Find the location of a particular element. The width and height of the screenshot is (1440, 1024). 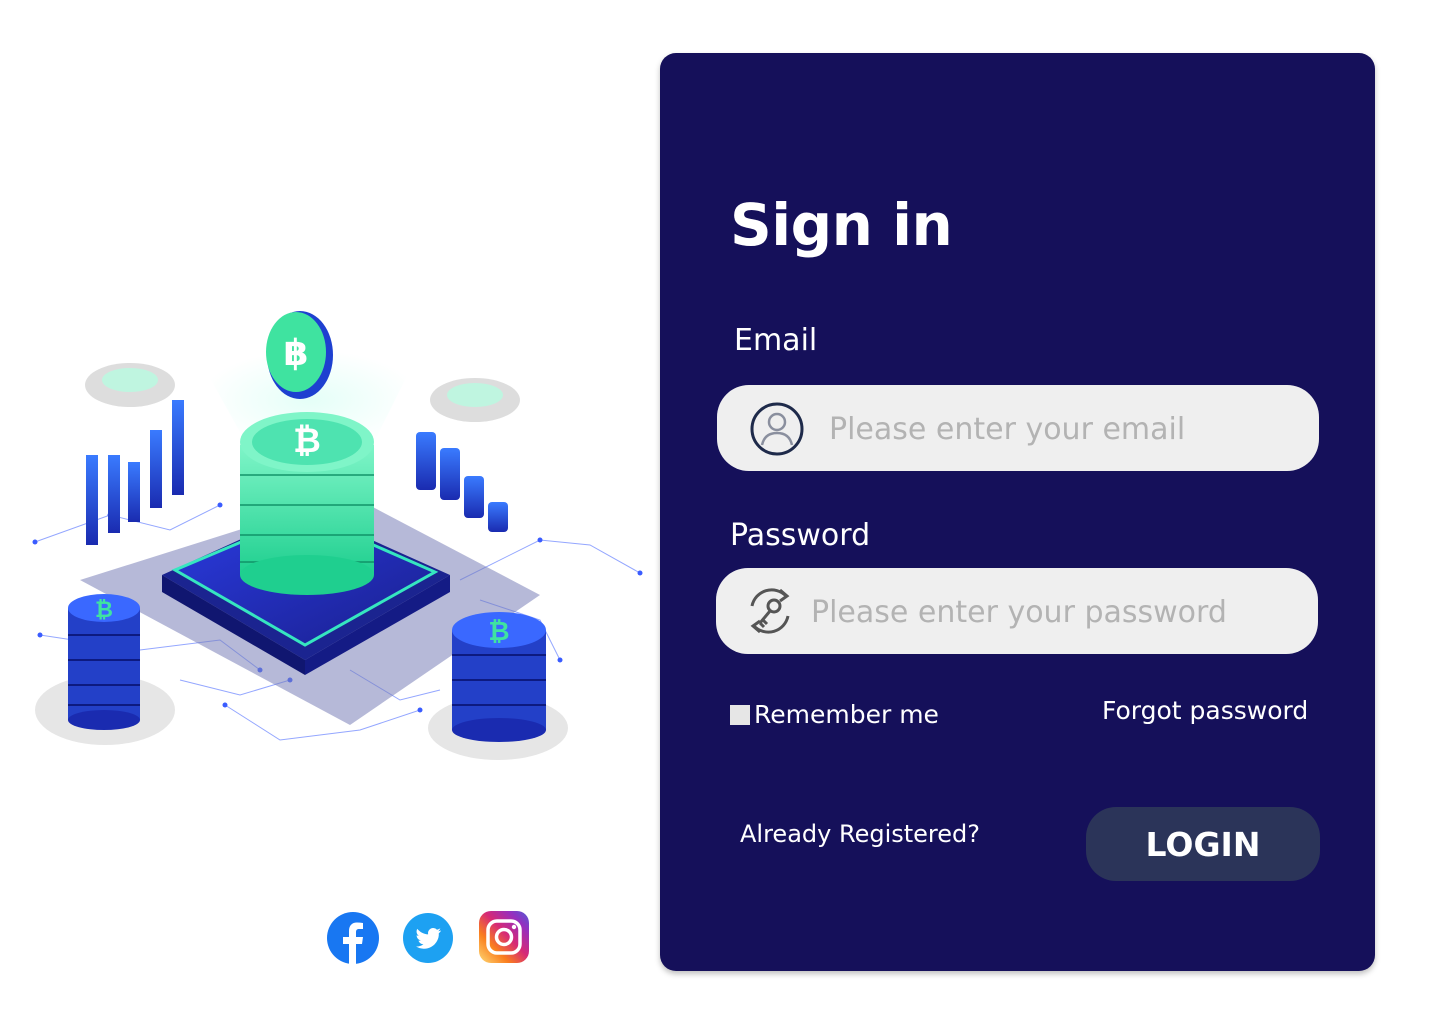

email-label: Email is located at coordinates (776, 340).